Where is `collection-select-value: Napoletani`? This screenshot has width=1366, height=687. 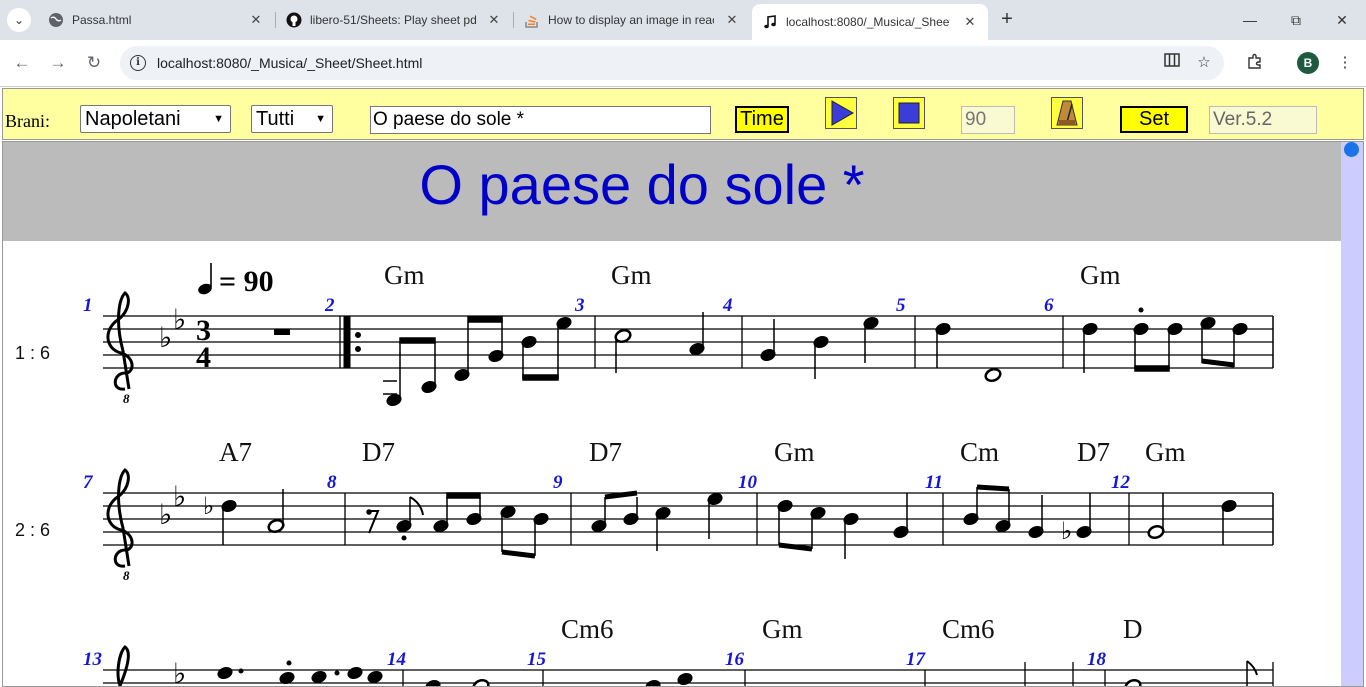 collection-select-value: Napoletani is located at coordinates (133, 119).